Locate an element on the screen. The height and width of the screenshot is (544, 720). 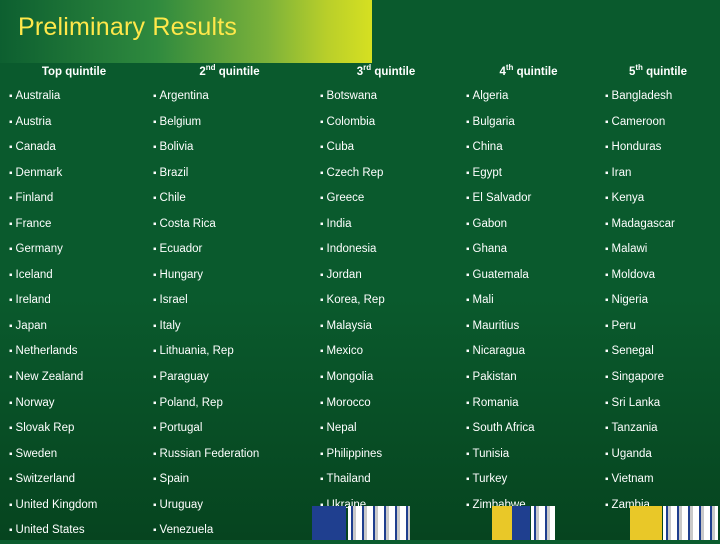
column-header-2: 2nd quintile is located at coordinates (229, 73).